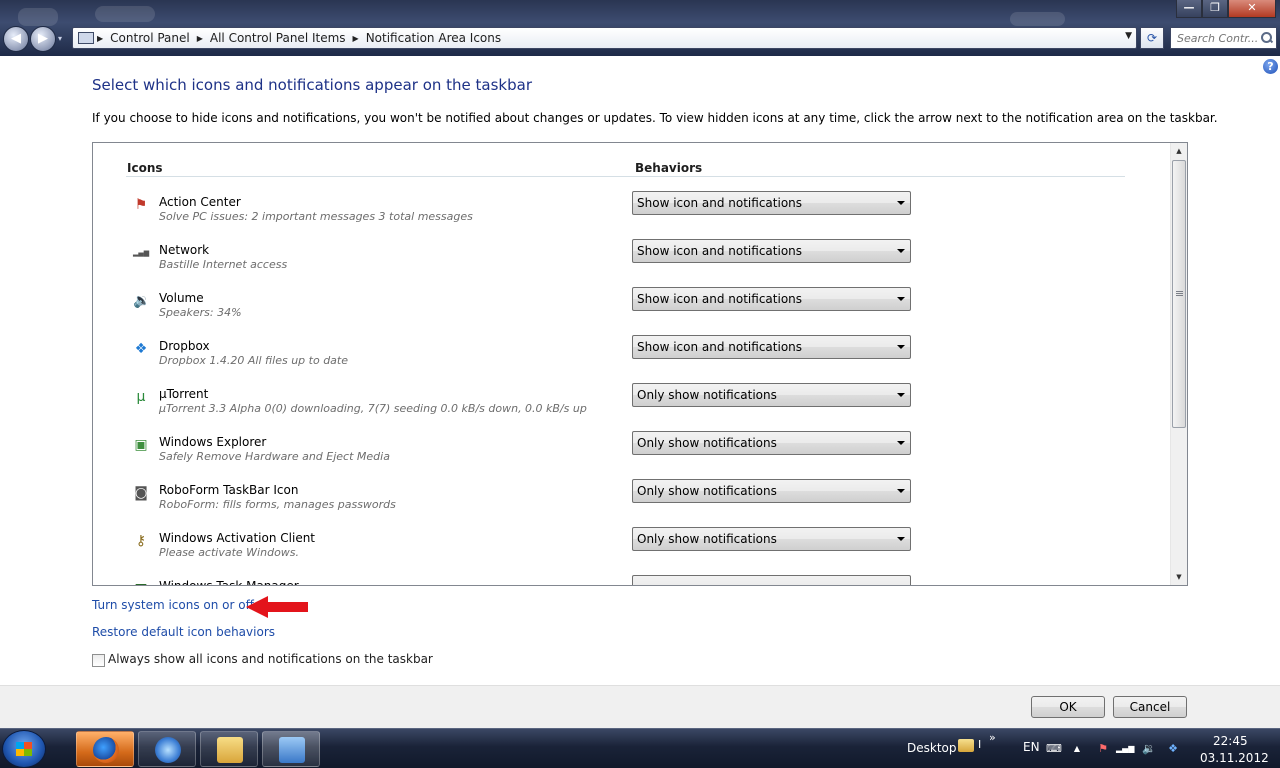  I want to click on help-icon: ?, so click(1270, 66).